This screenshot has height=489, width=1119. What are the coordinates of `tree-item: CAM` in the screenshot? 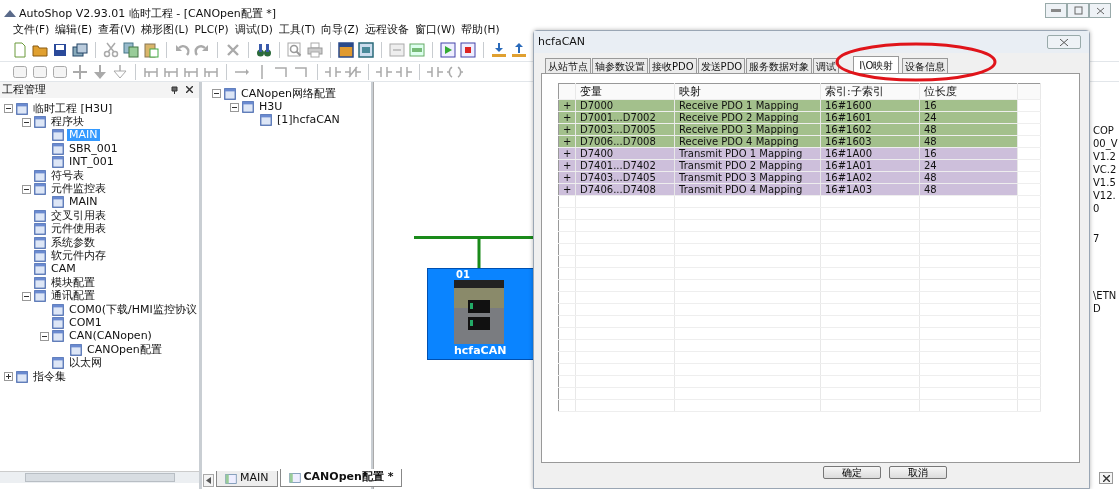 It's located at (63, 269).